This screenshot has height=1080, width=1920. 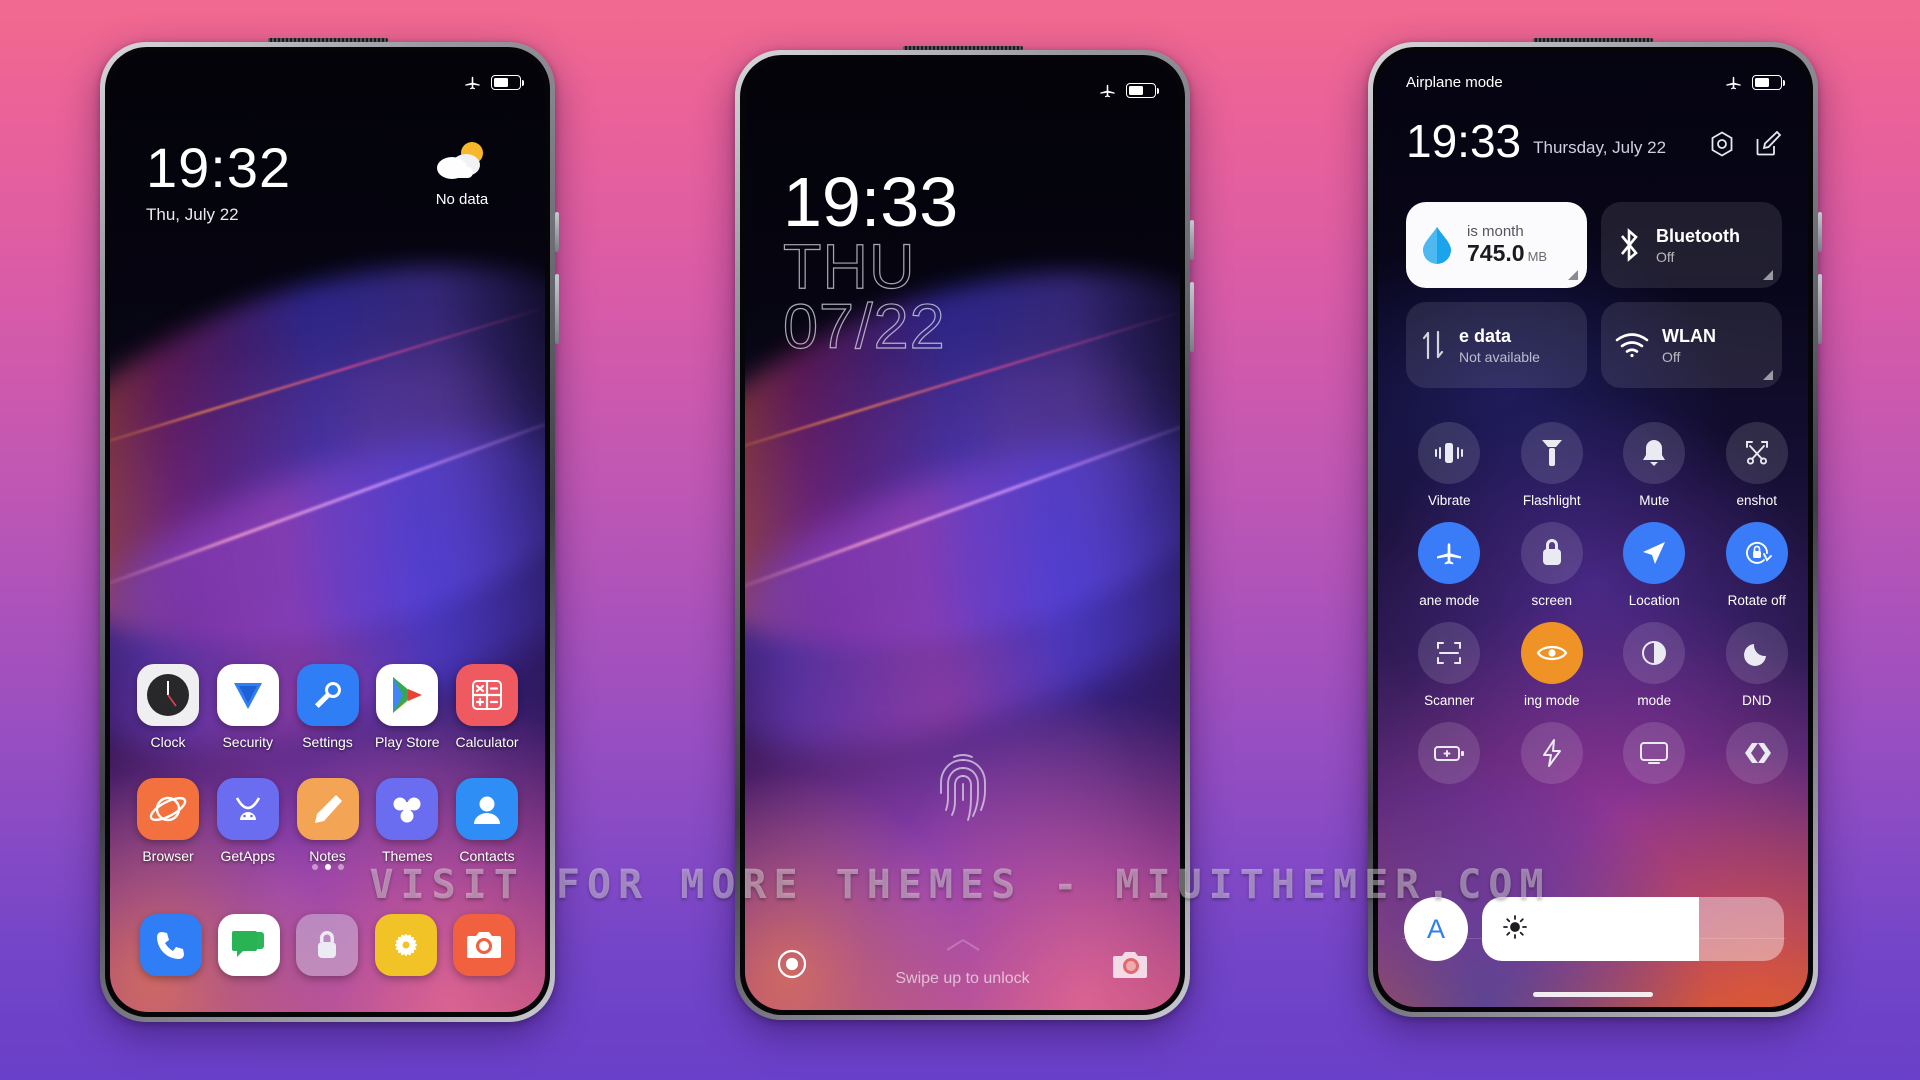 What do you see at coordinates (1499, 356) in the screenshot?
I see `tile-sub: Not available` at bounding box center [1499, 356].